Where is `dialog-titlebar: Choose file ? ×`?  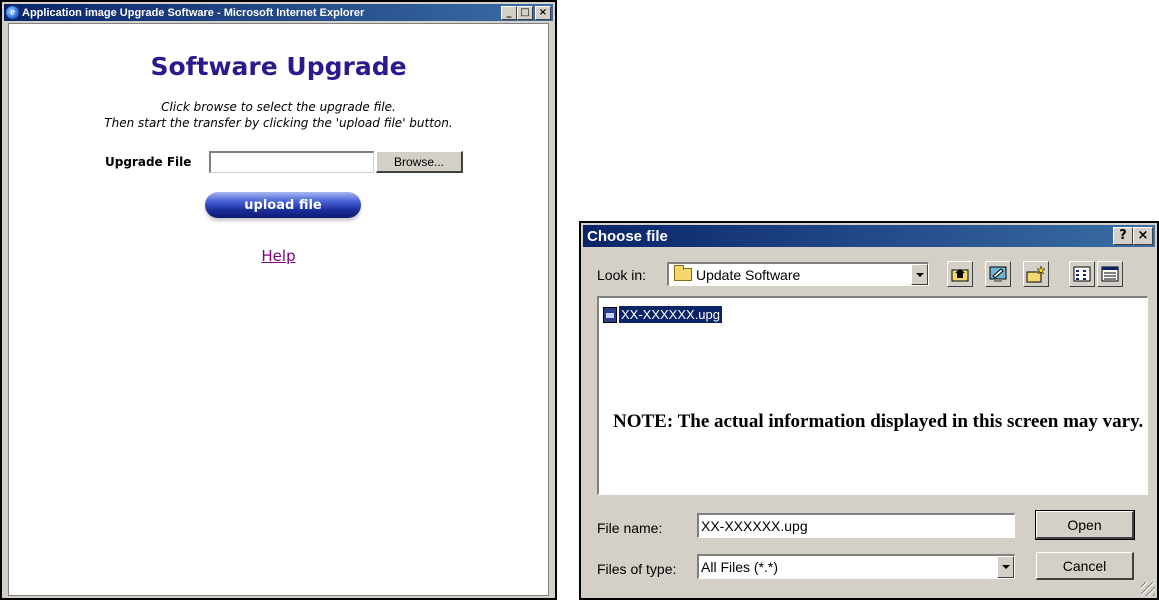
dialog-titlebar: Choose file ? × is located at coordinates (869, 236).